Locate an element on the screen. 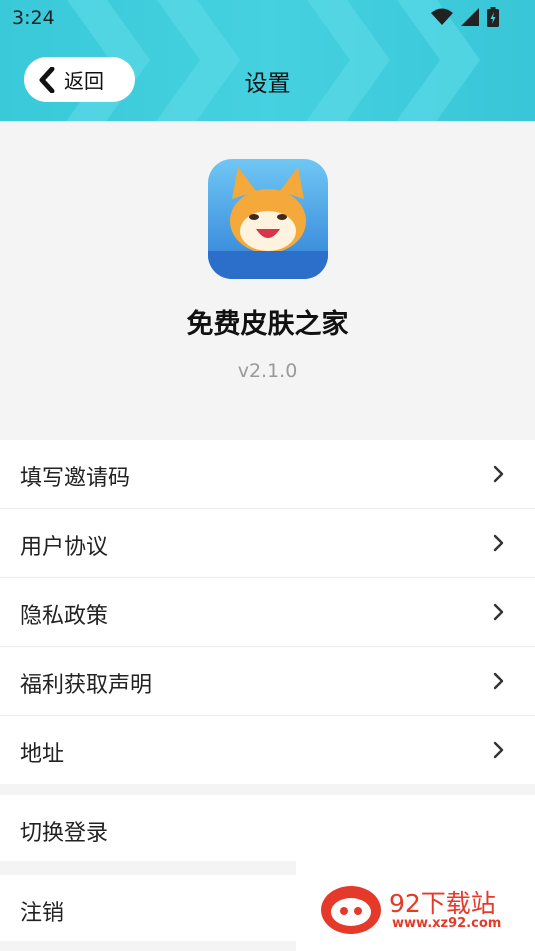 The image size is (535, 951). page-title: 设置 is located at coordinates (267, 84).